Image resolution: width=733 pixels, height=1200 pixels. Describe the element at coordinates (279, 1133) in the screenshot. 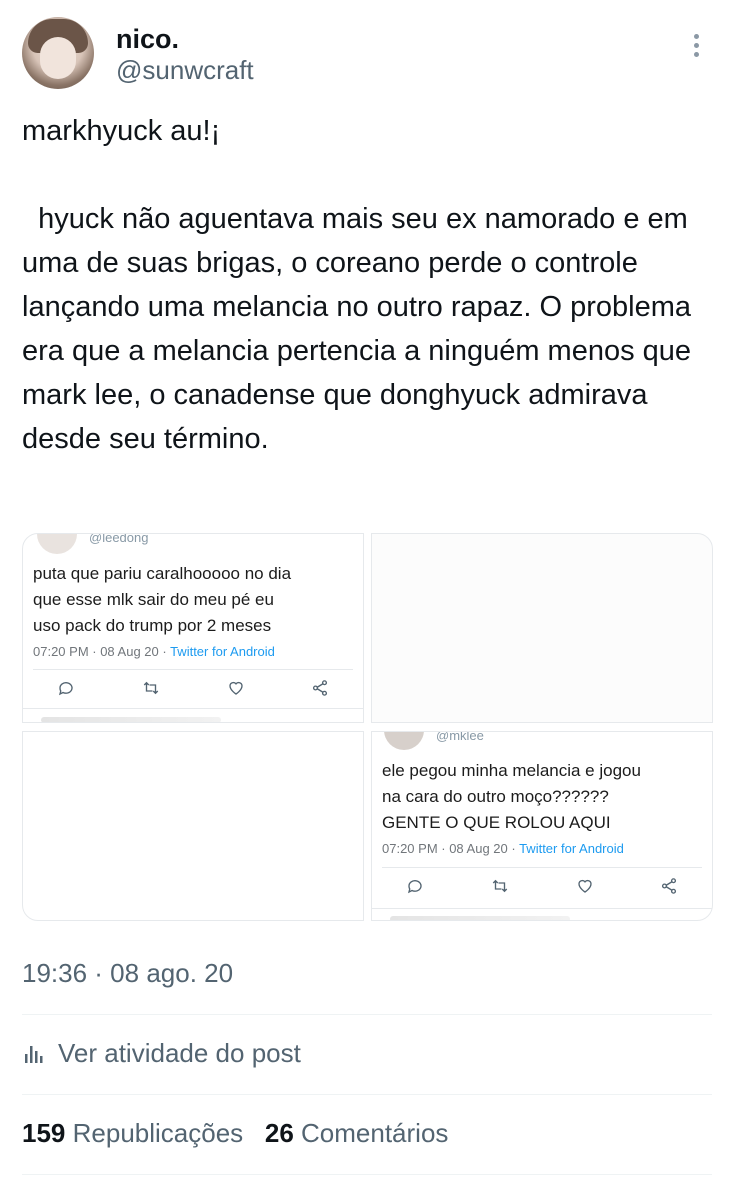

I see `comments-count: 26` at that location.